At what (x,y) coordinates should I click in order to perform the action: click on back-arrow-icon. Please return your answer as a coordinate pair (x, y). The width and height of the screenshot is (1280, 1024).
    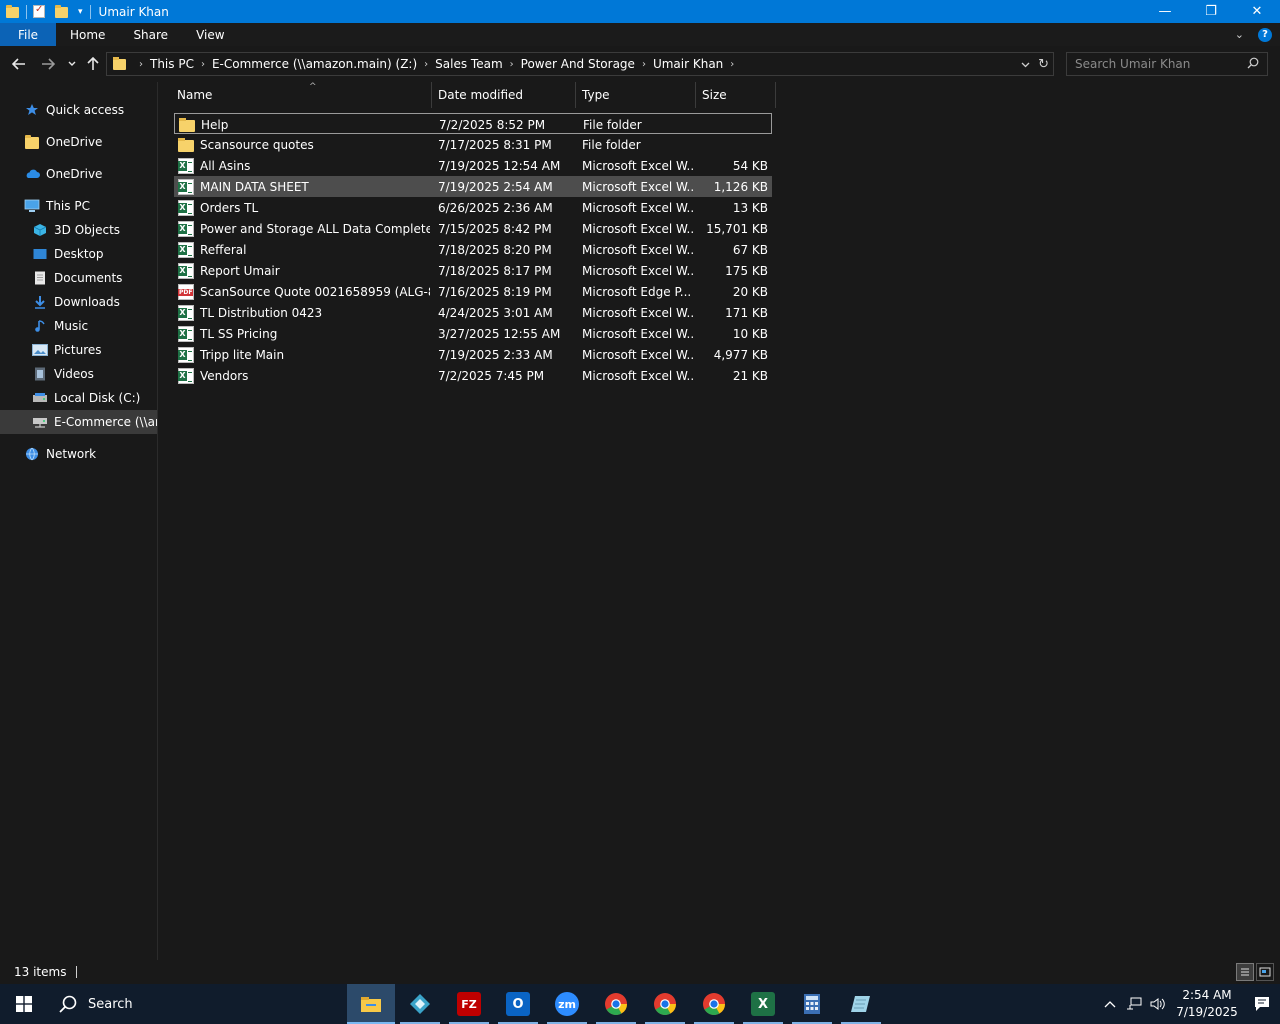
    Looking at the image, I should click on (19, 64).